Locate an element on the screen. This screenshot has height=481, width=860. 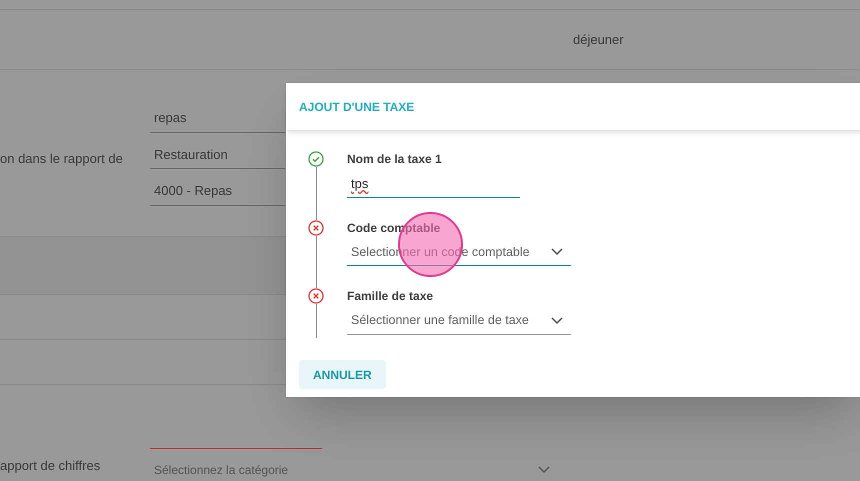
select-field: Sélectionner une famille de taxe is located at coordinates (459, 323).